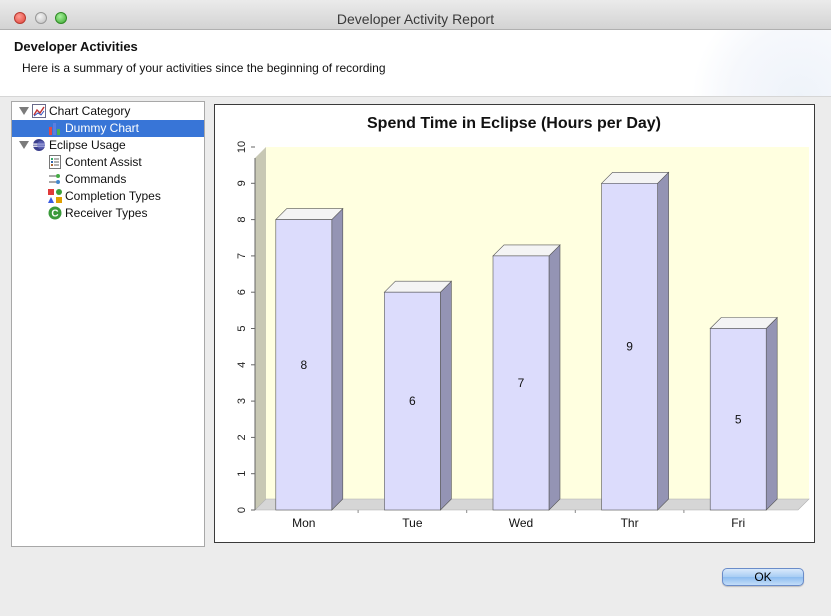 The width and height of the screenshot is (831, 616). Describe the element at coordinates (242, 437) in the screenshot. I see `y-tick-label: 2` at that location.